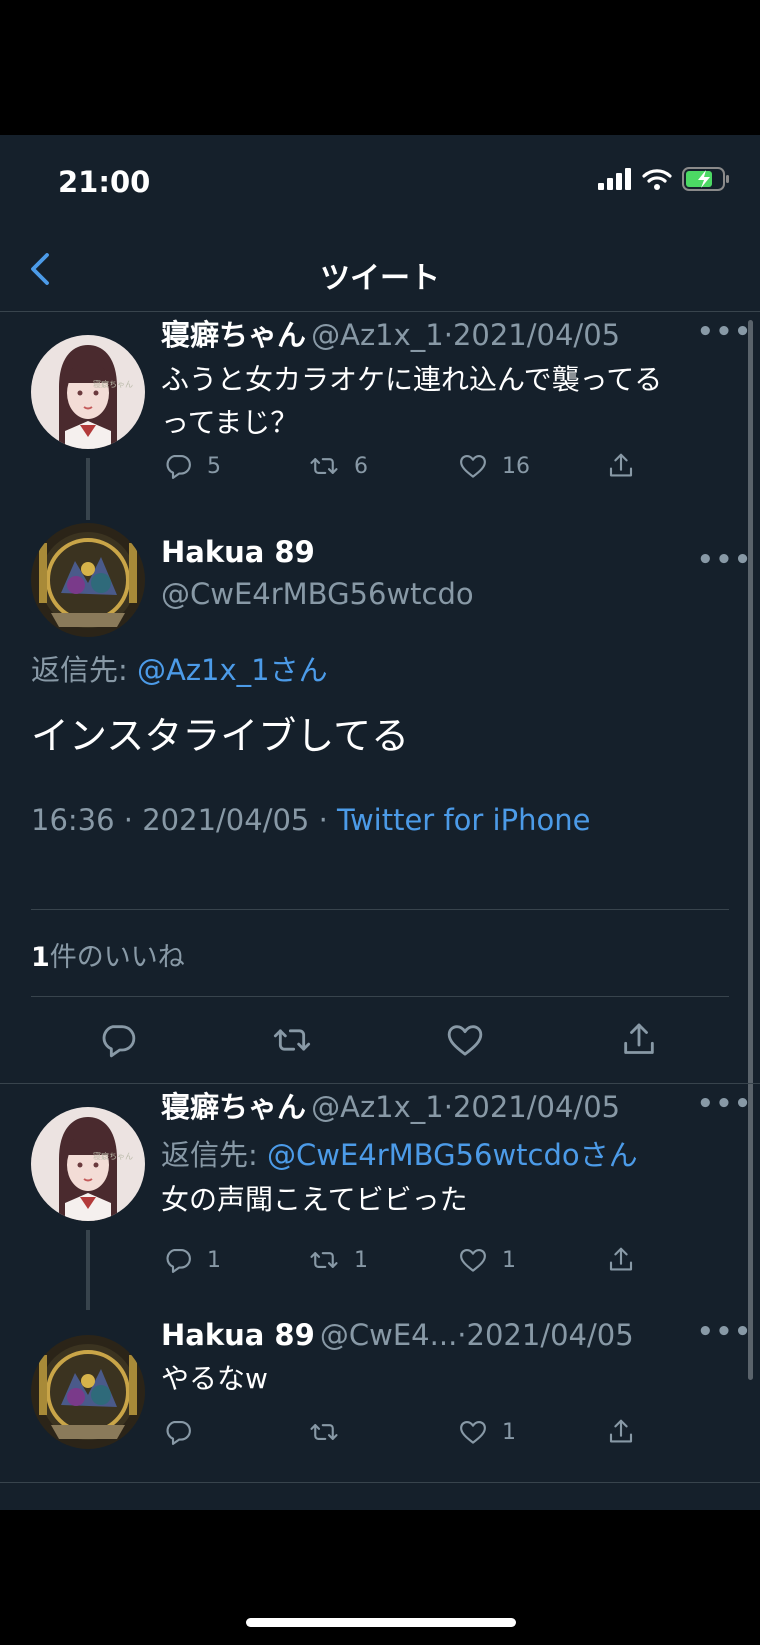 This screenshot has height=1645, width=760. I want to click on tweet-text: ふうと女カラオケに連れ込んで襲ってる ってまじ？, so click(411, 401).